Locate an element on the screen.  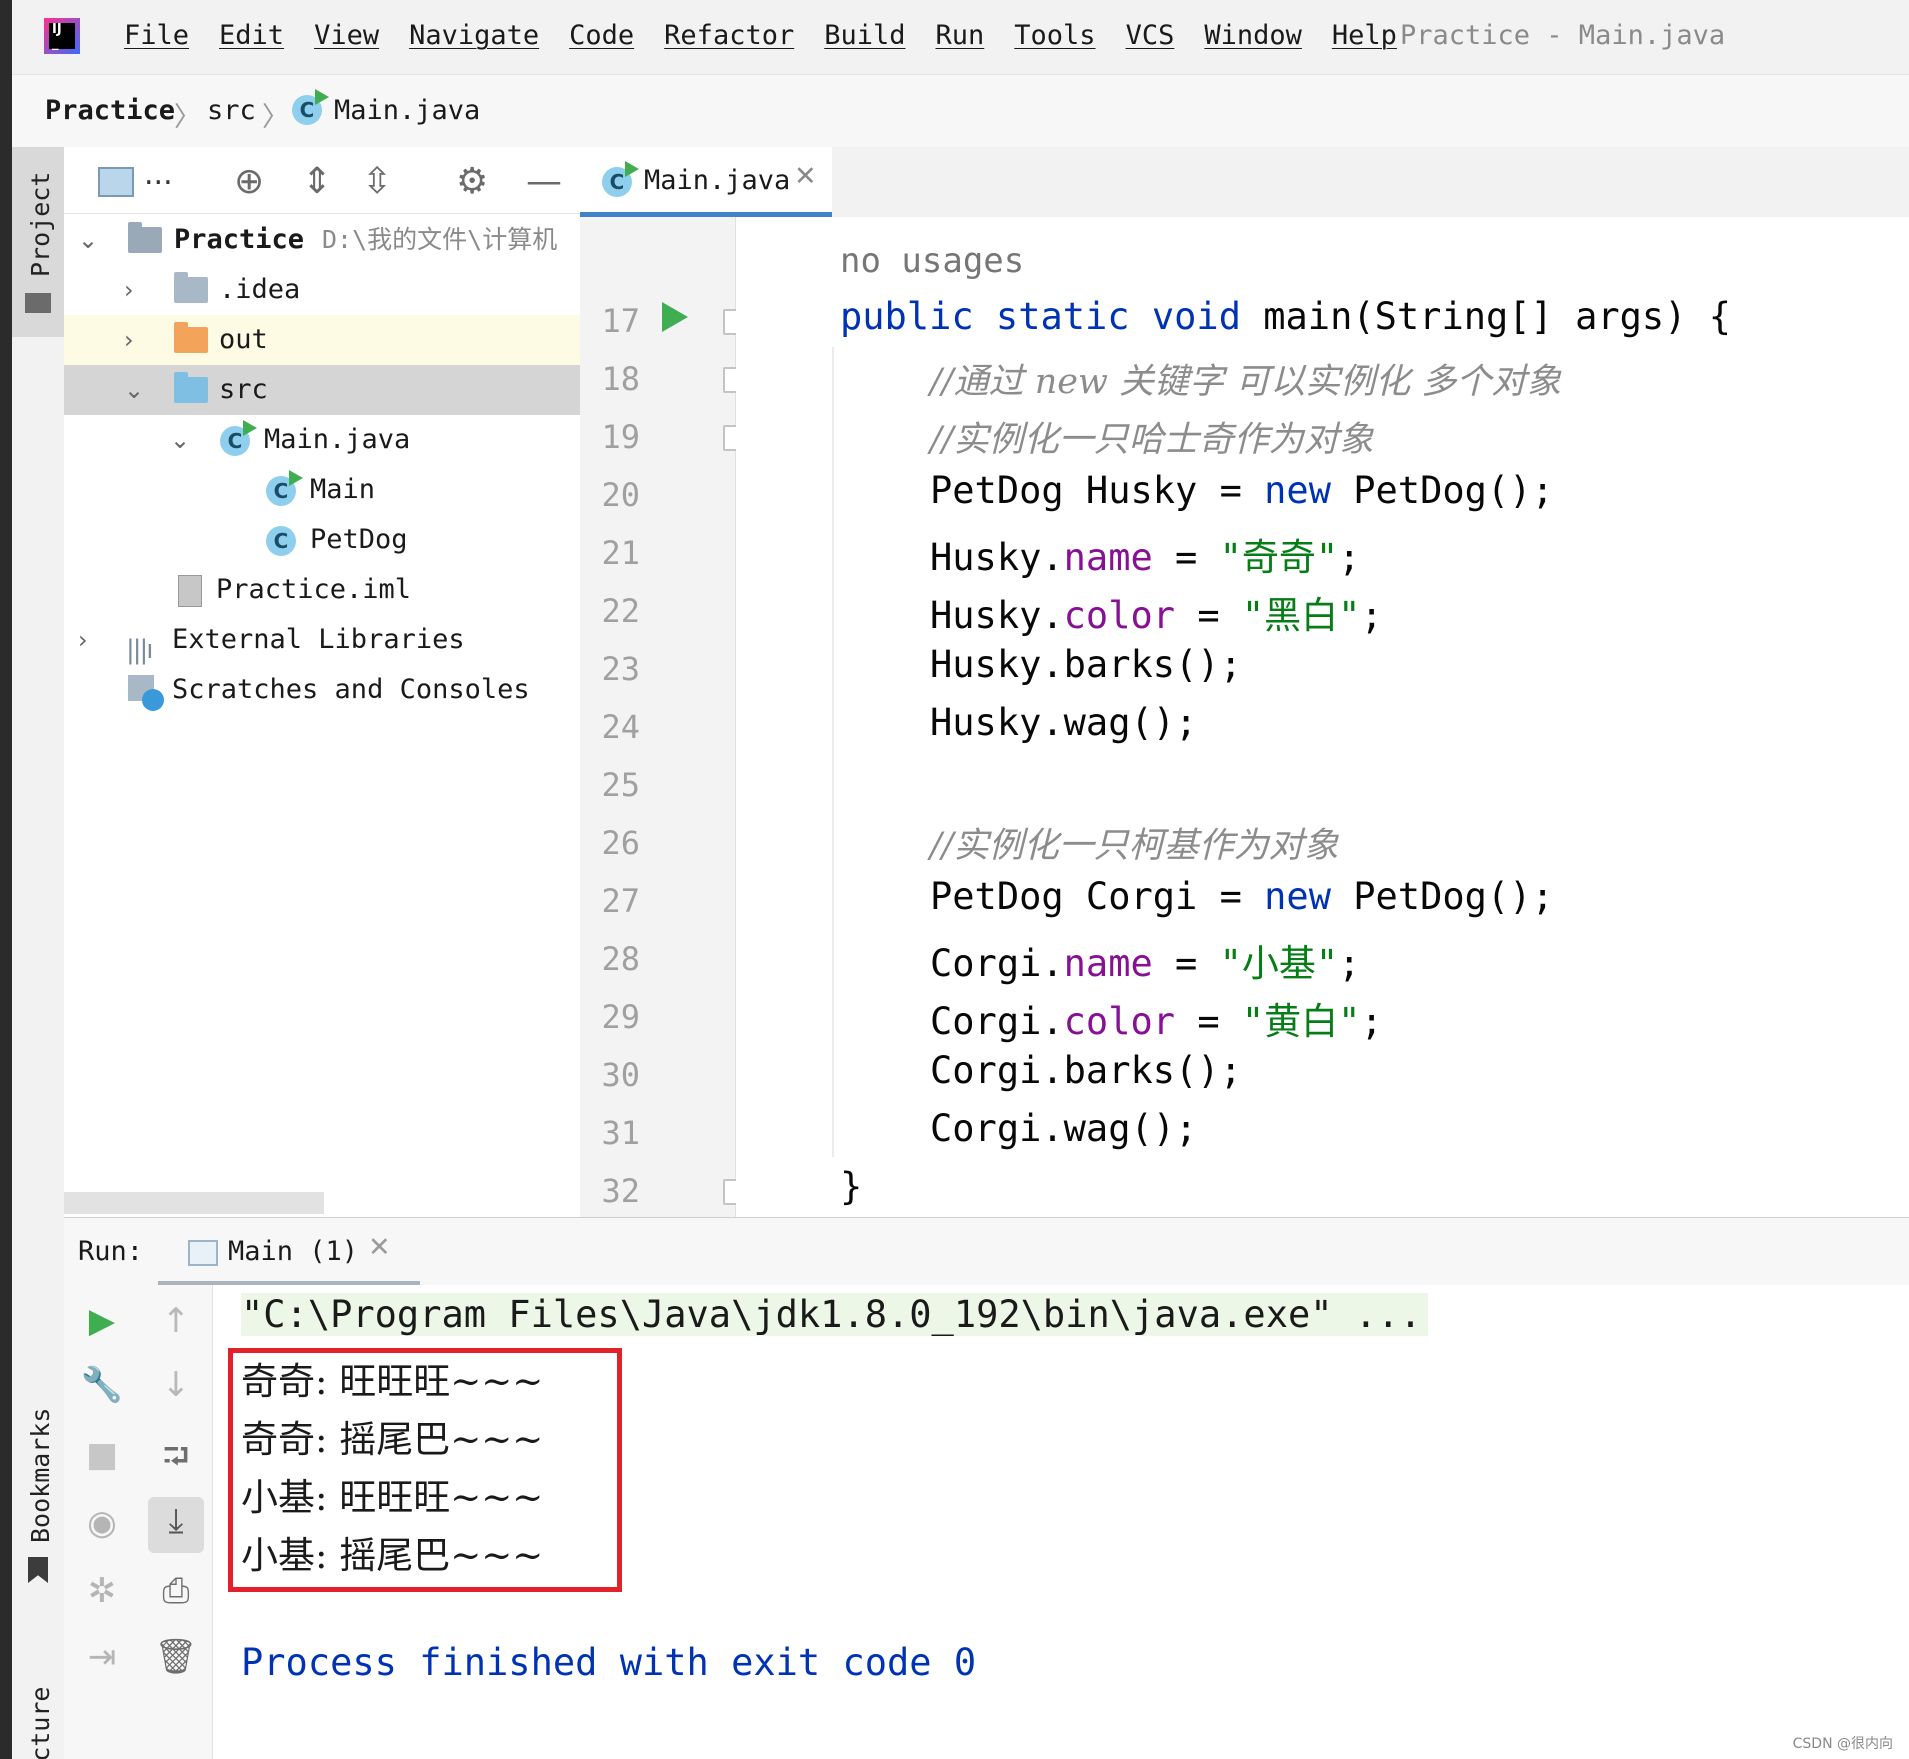
tree-item-petdog: C PetDog is located at coordinates (322, 540).